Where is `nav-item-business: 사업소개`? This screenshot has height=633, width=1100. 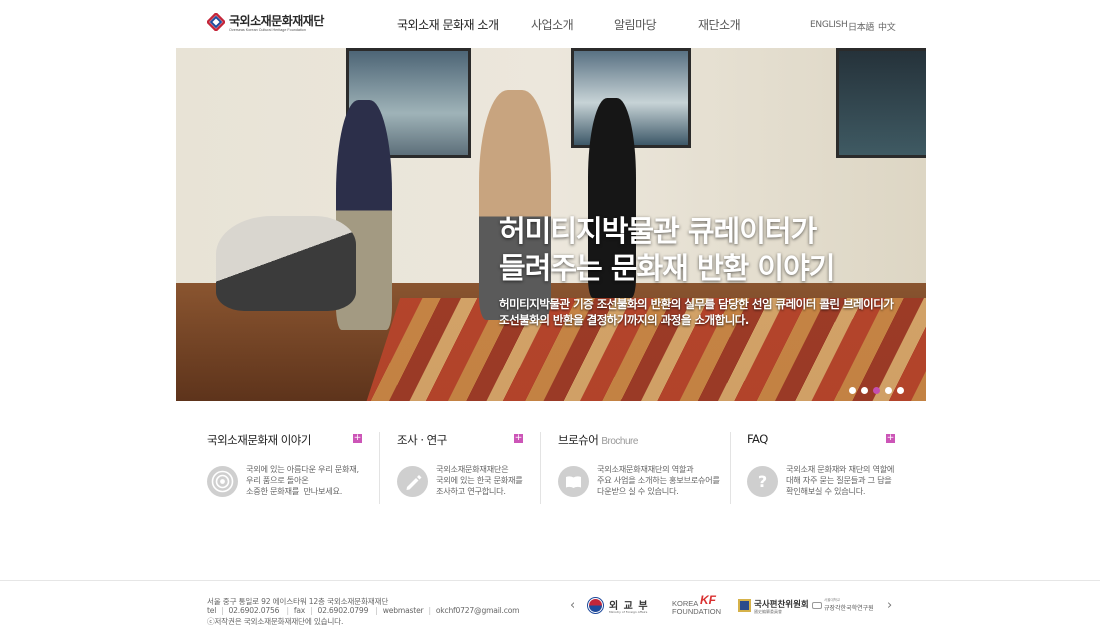
nav-item-business: 사업소개 is located at coordinates (552, 24).